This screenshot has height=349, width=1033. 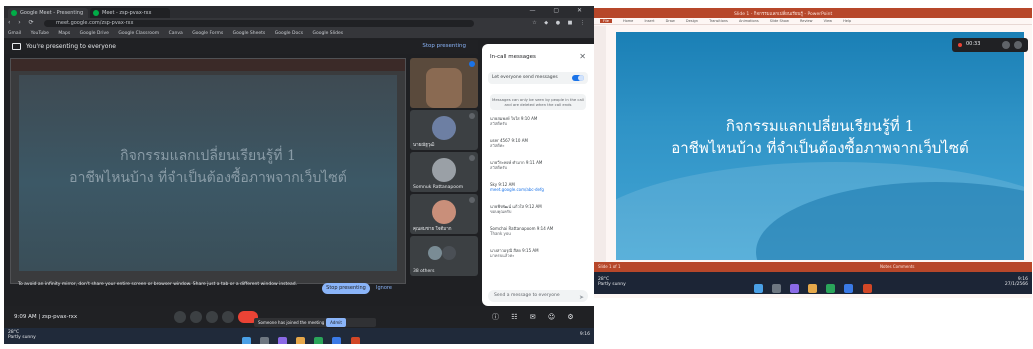 What do you see at coordinates (208, 65) in the screenshot?
I see `shared-ppt-titlebar` at bounding box center [208, 65].